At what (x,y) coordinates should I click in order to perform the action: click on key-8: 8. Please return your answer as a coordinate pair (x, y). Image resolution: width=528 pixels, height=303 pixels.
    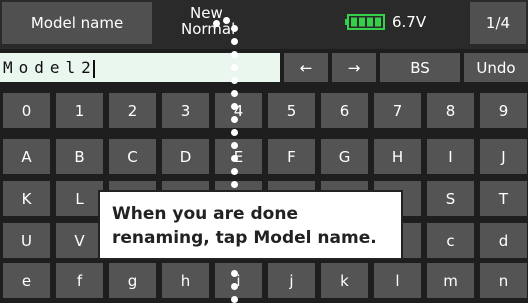
    Looking at the image, I should click on (450, 110).